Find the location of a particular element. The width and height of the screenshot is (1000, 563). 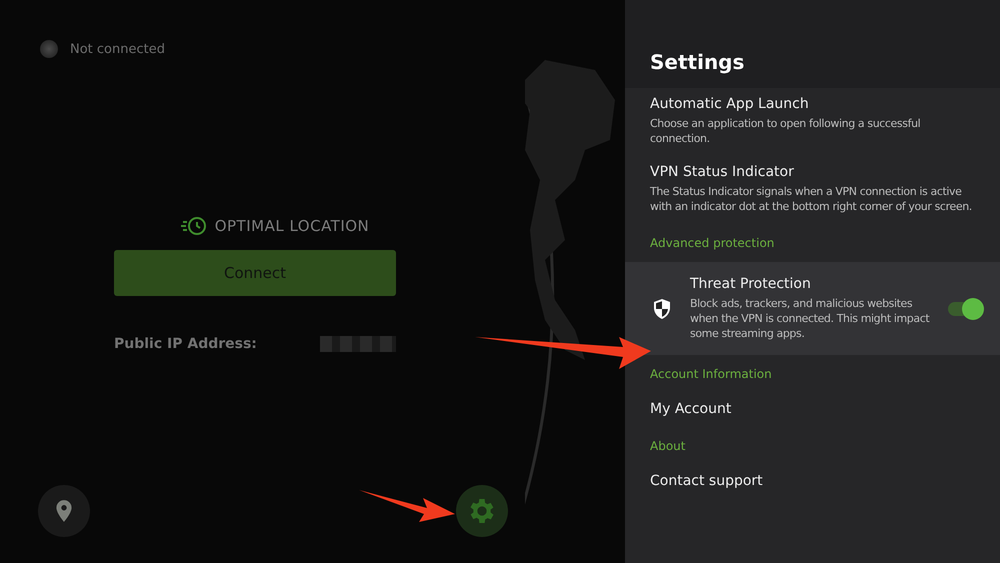

settings-item: VPN Status Indicator The Status Indicator signals when a VPN connection is active with an indicator dot at the bottom right corner of your screen. is located at coordinates (812, 190).